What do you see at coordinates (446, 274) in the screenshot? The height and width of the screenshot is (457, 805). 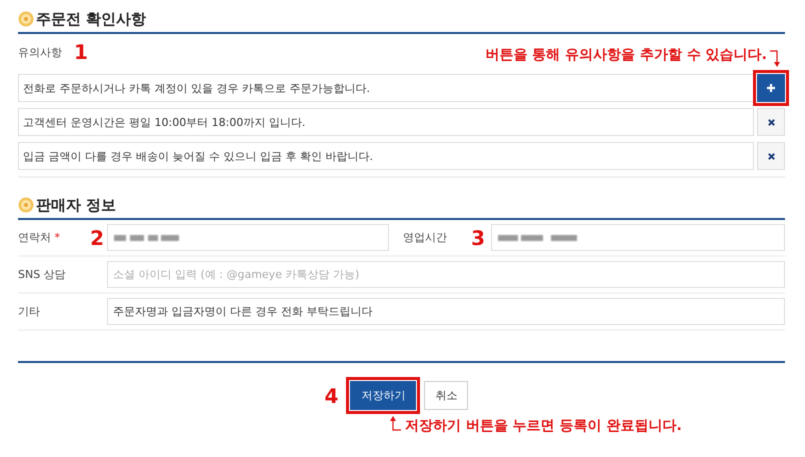 I see `sns-field: 소셜 아이디 입력 (예 : @gameye 카톡상담 가능)` at bounding box center [446, 274].